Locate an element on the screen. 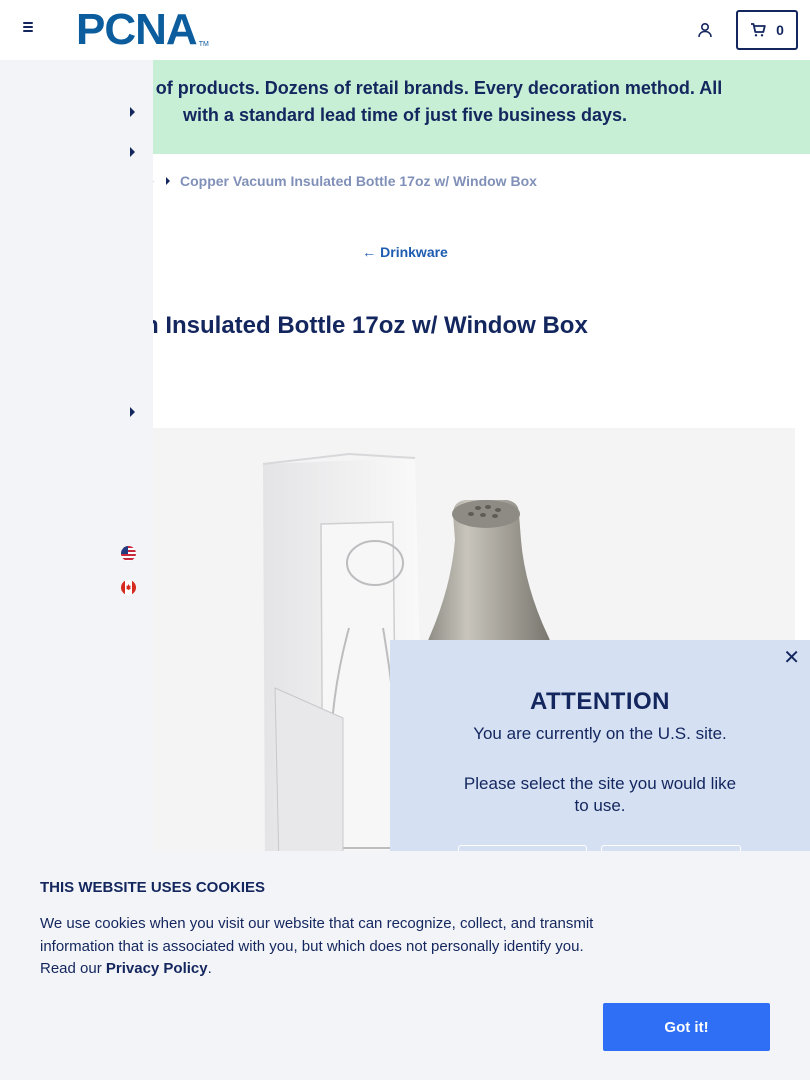  cart-count: 0 is located at coordinates (780, 30).